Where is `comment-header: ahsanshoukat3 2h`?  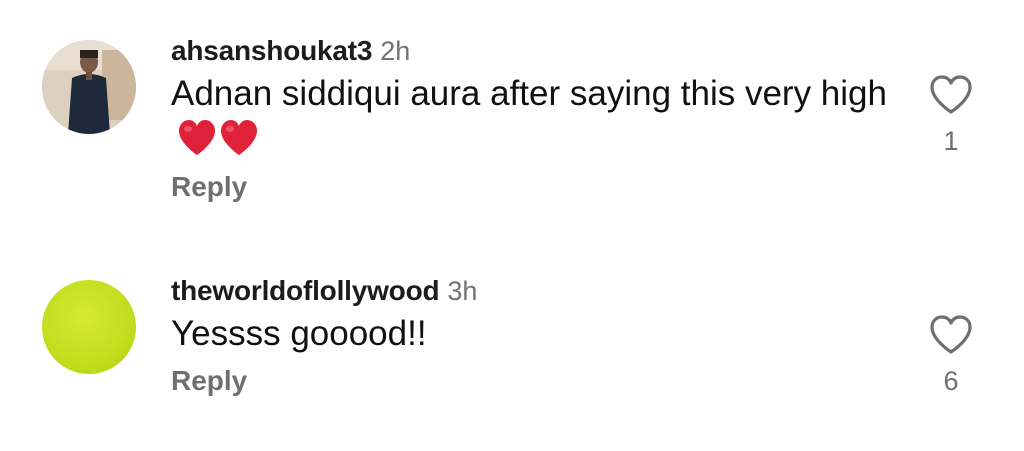
comment-header: ahsanshoukat3 2h is located at coordinates (531, 51).